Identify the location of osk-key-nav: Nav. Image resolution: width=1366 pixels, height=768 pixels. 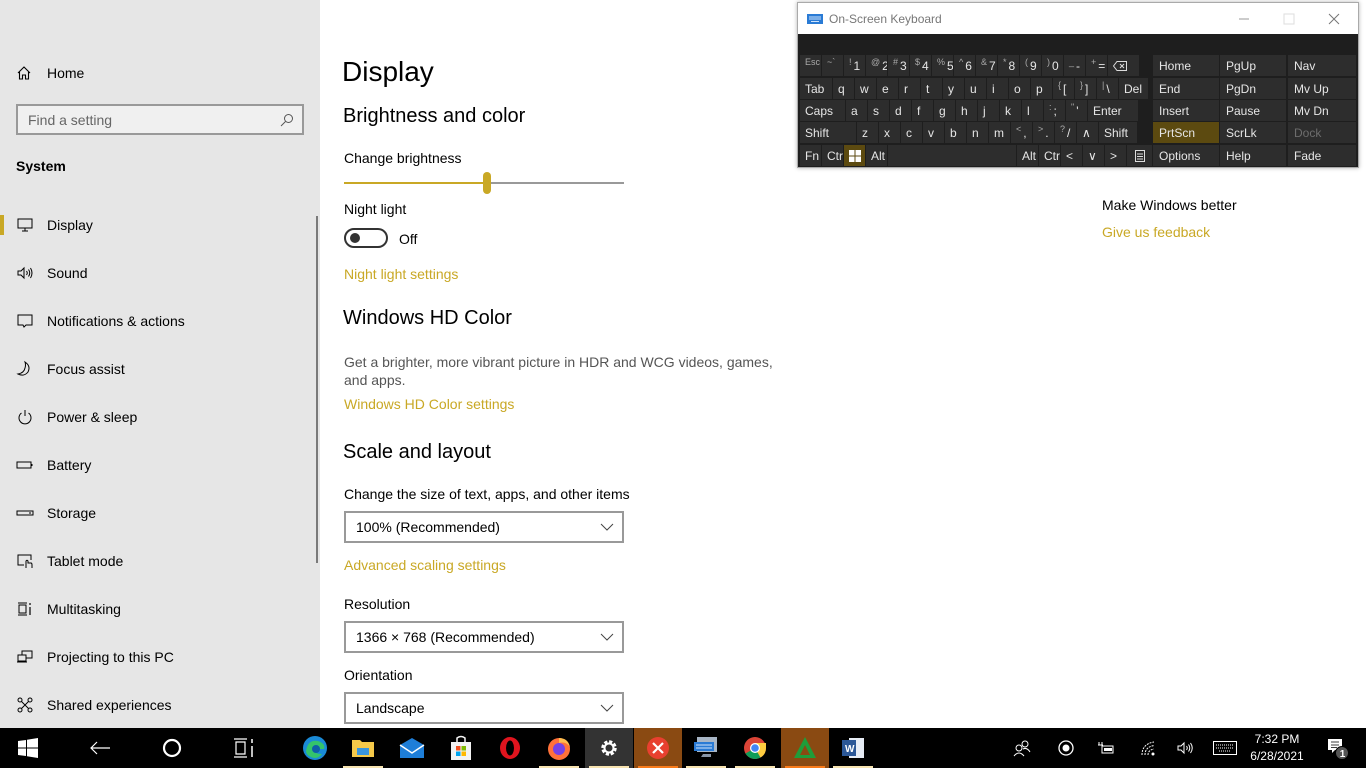
(1322, 65).